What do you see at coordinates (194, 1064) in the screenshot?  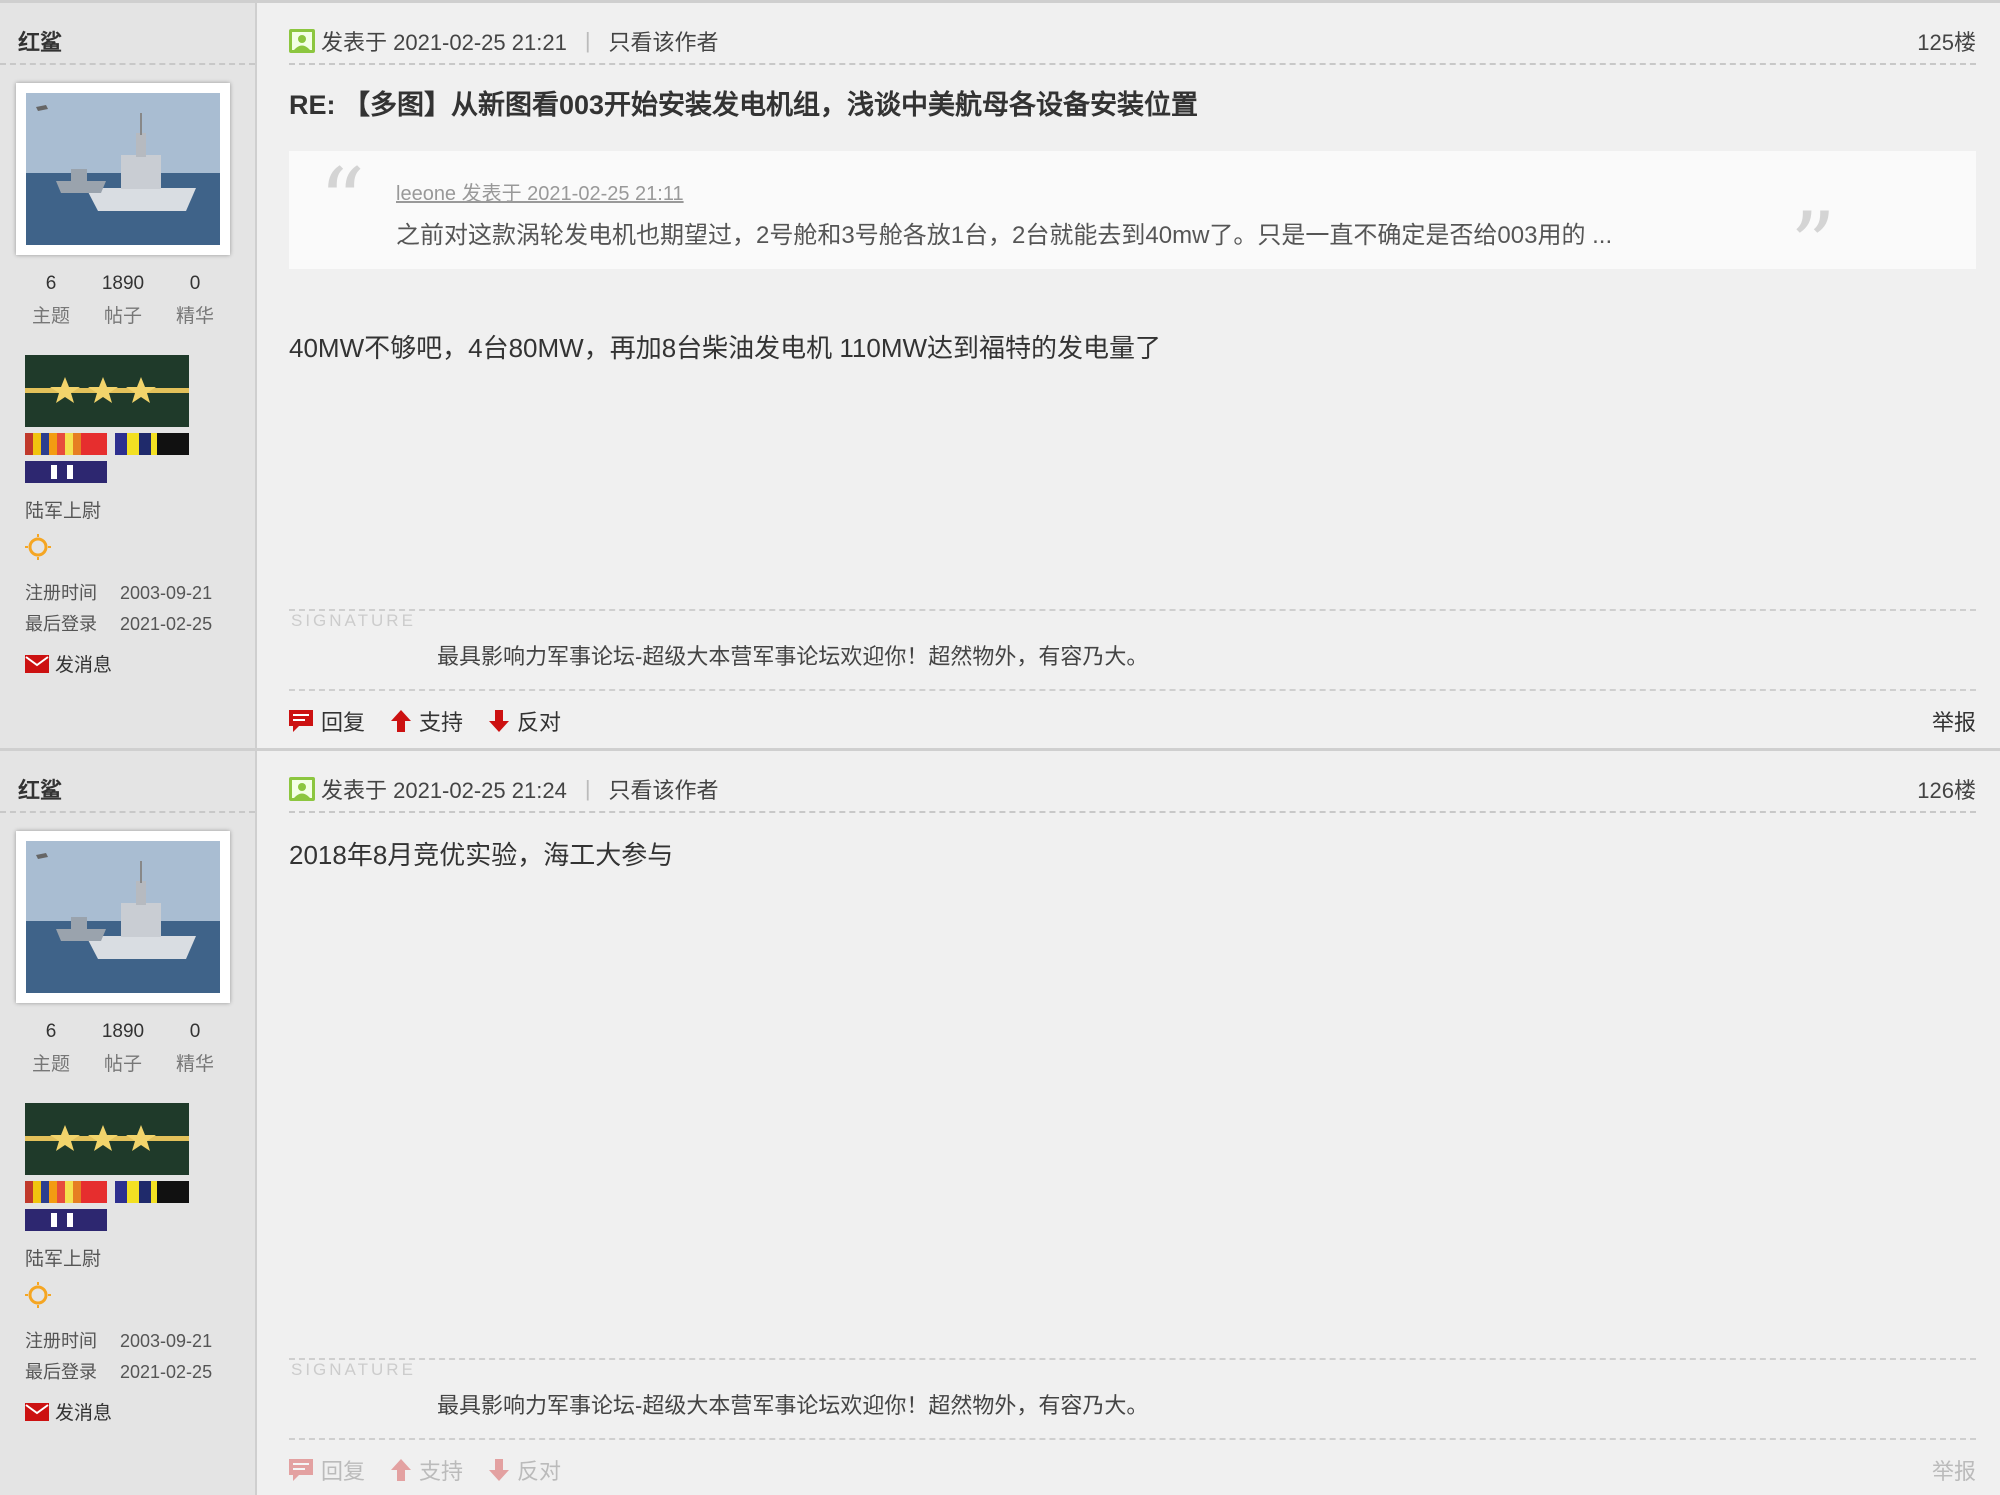 I see `stat-label: 精华` at bounding box center [194, 1064].